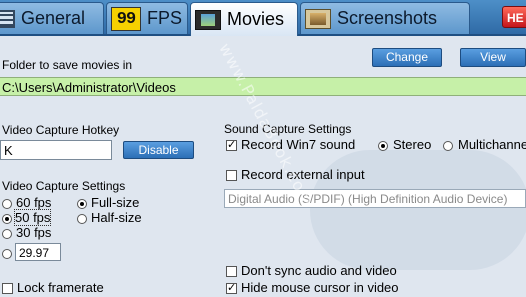 Image resolution: width=526 pixels, height=297 pixels. What do you see at coordinates (318, 18) in the screenshot?
I see `screenshots-icon` at bounding box center [318, 18].